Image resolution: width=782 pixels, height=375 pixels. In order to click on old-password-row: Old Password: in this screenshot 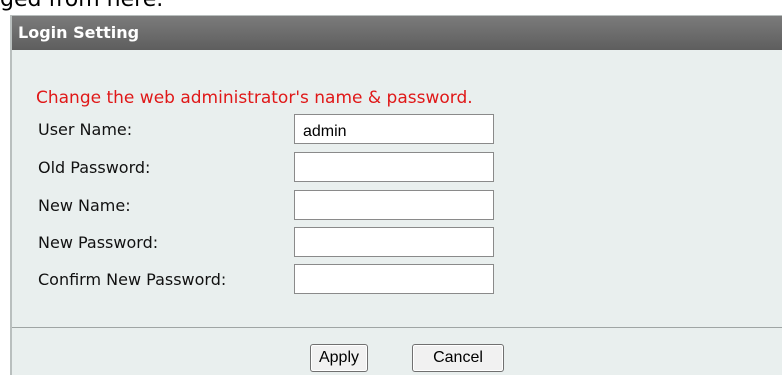, I will do `click(408, 169)`.